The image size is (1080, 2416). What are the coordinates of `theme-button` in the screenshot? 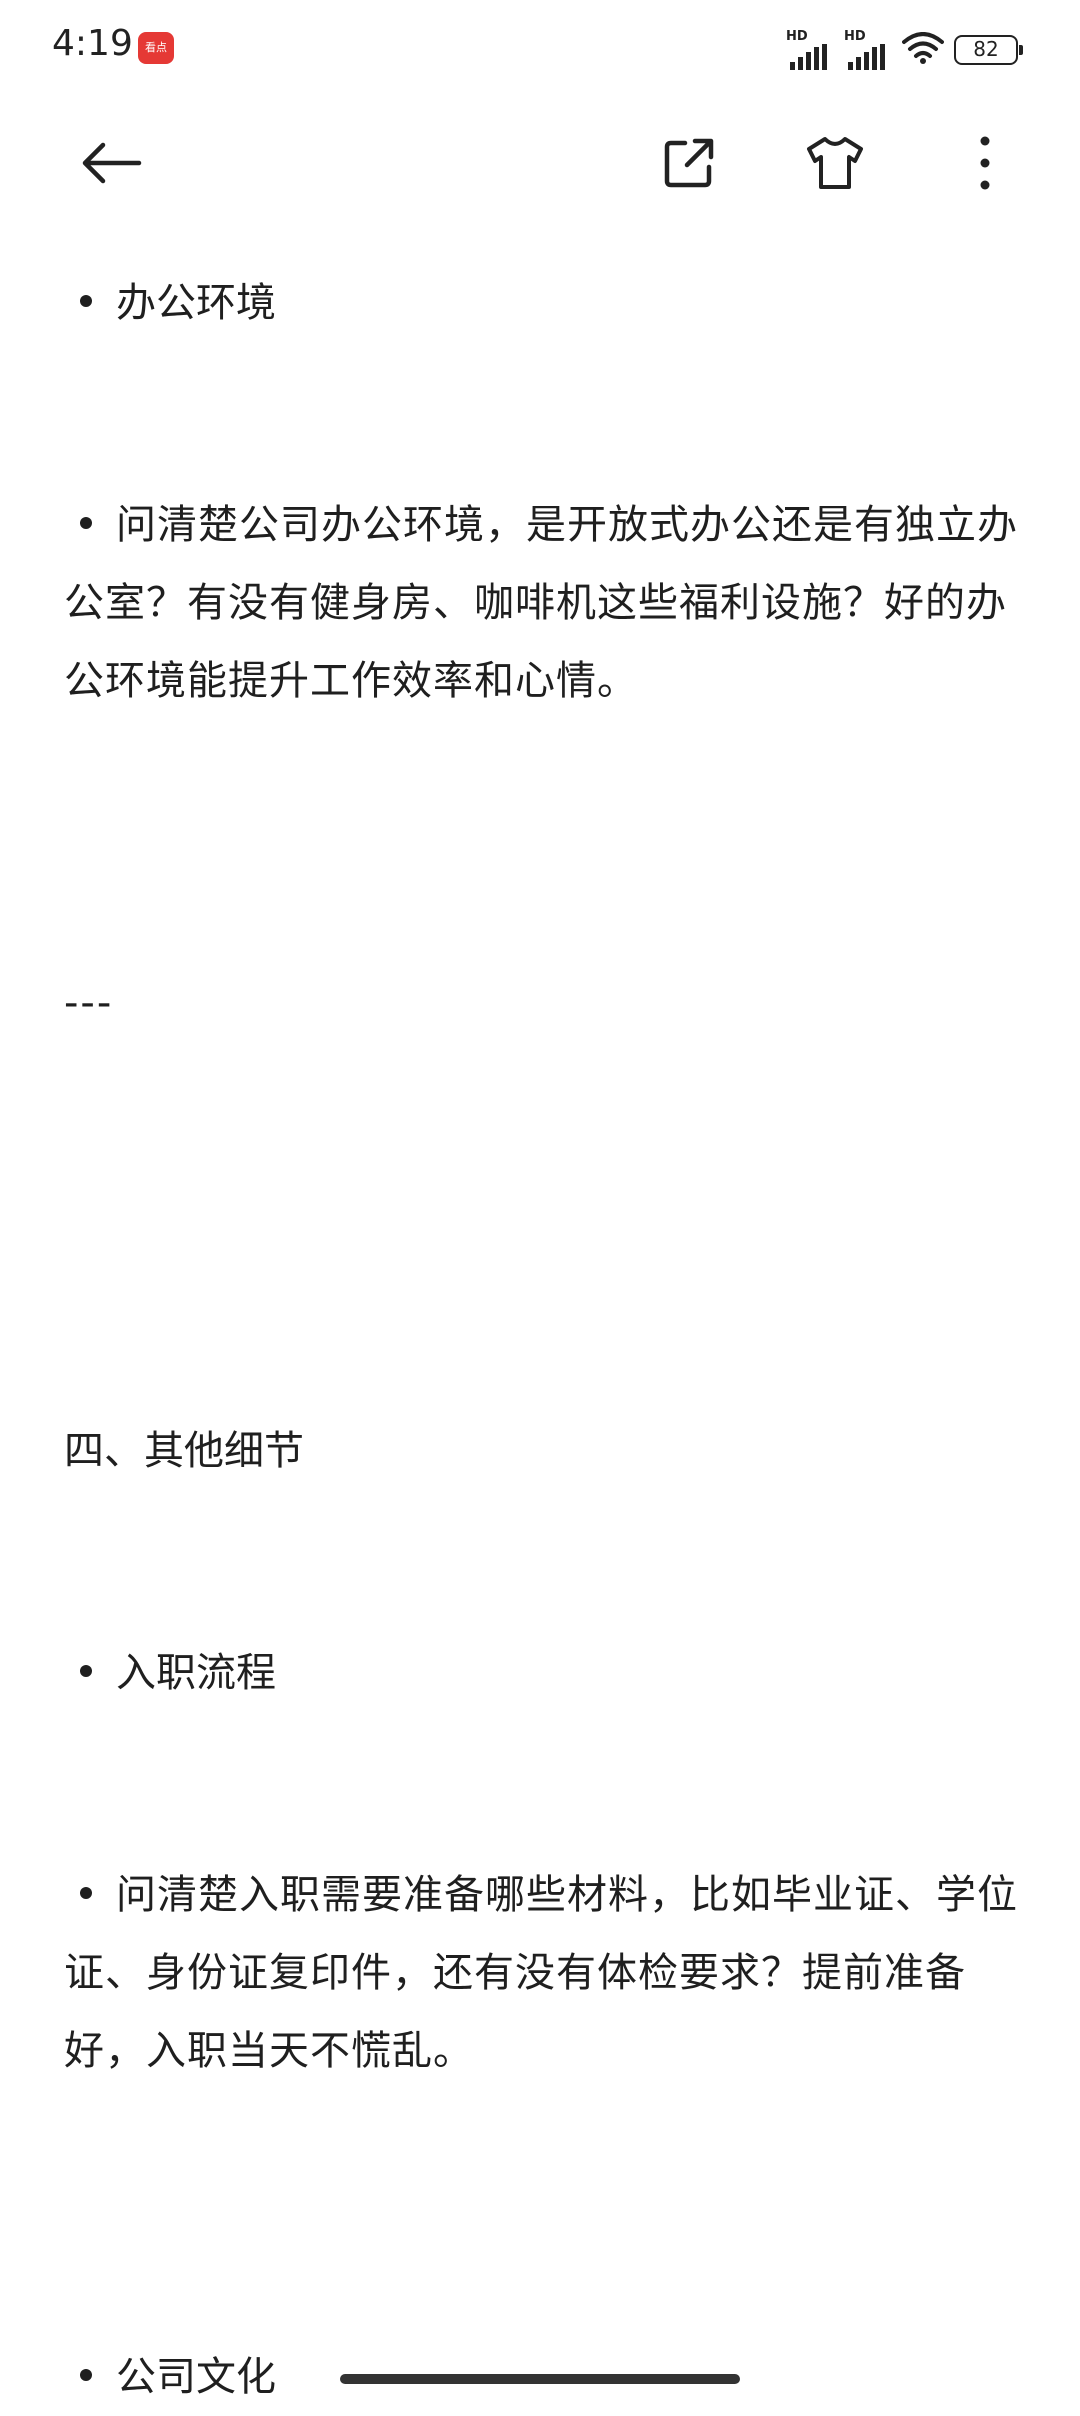 It's located at (835, 163).